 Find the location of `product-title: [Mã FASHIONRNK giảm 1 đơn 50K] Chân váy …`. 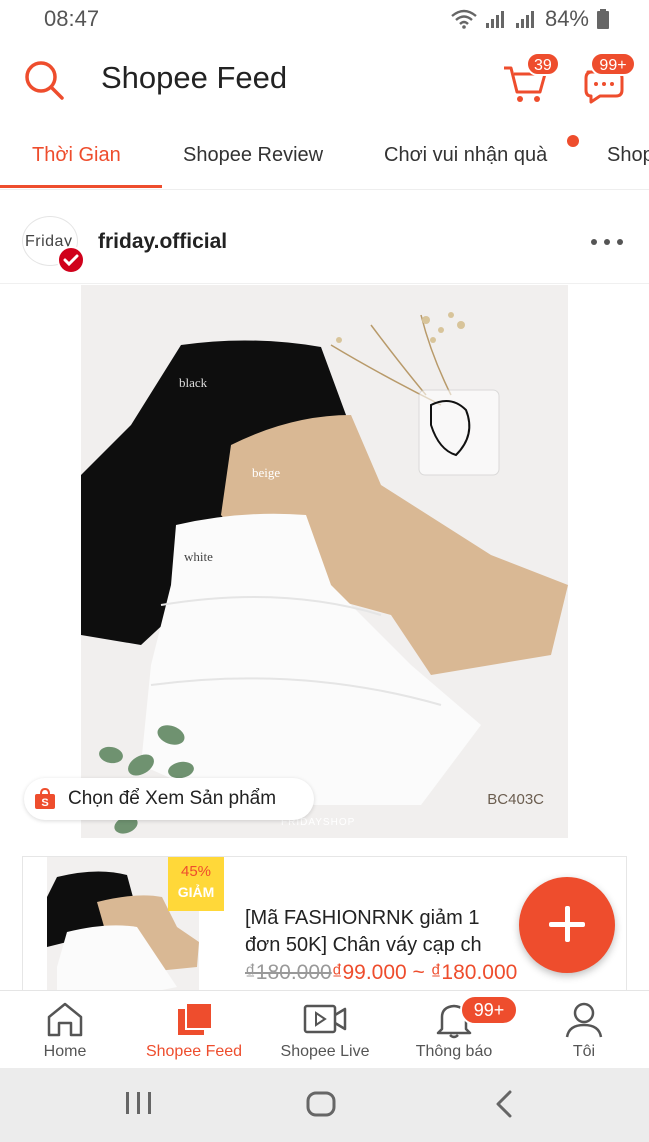

product-title: [Mã FASHIONRNK giảm 1 đơn 50K] Chân váy … is located at coordinates (395, 932).